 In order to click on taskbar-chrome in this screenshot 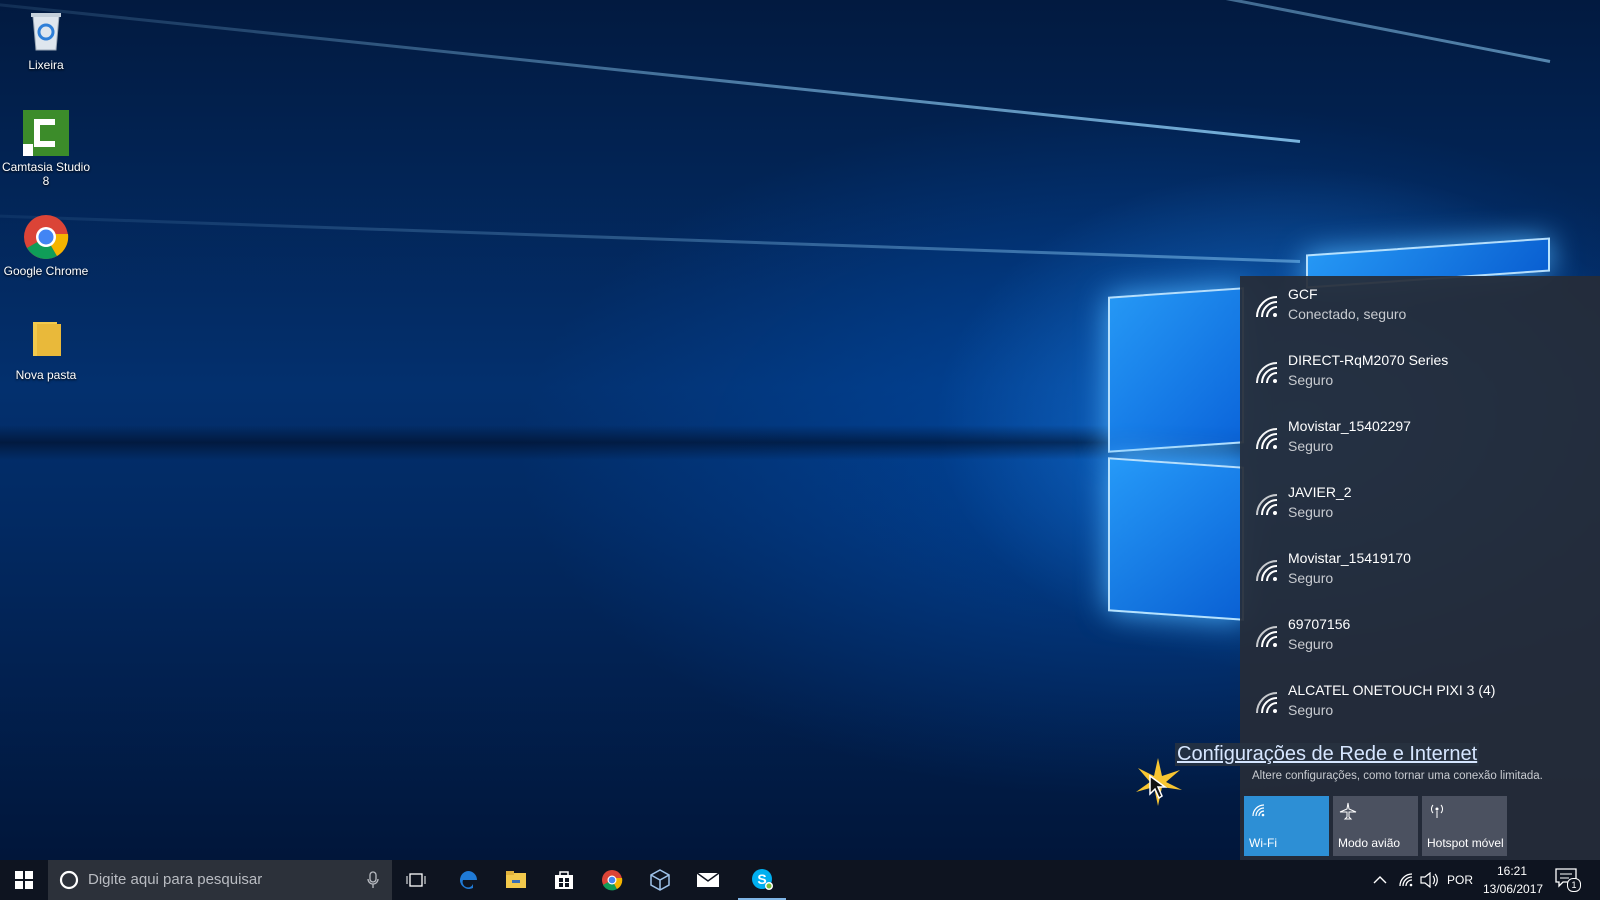, I will do `click(612, 880)`.